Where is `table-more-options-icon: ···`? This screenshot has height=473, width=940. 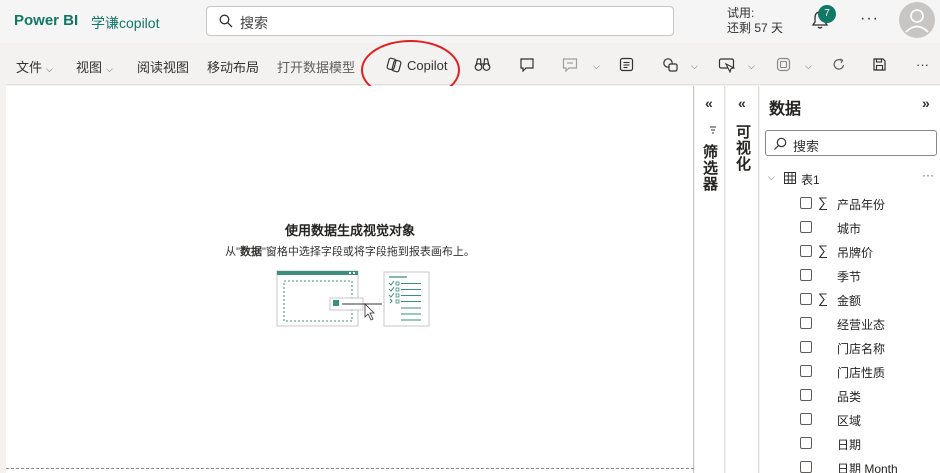
table-more-options-icon: ··· is located at coordinates (928, 175).